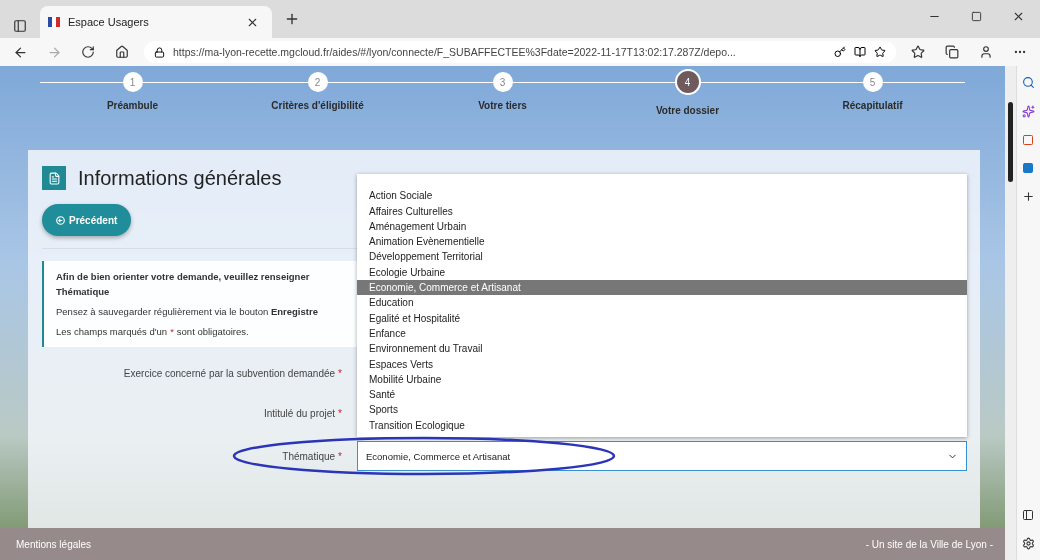  Describe the element at coordinates (662, 196) in the screenshot. I see `dropdown-option: Action Sociale` at that location.